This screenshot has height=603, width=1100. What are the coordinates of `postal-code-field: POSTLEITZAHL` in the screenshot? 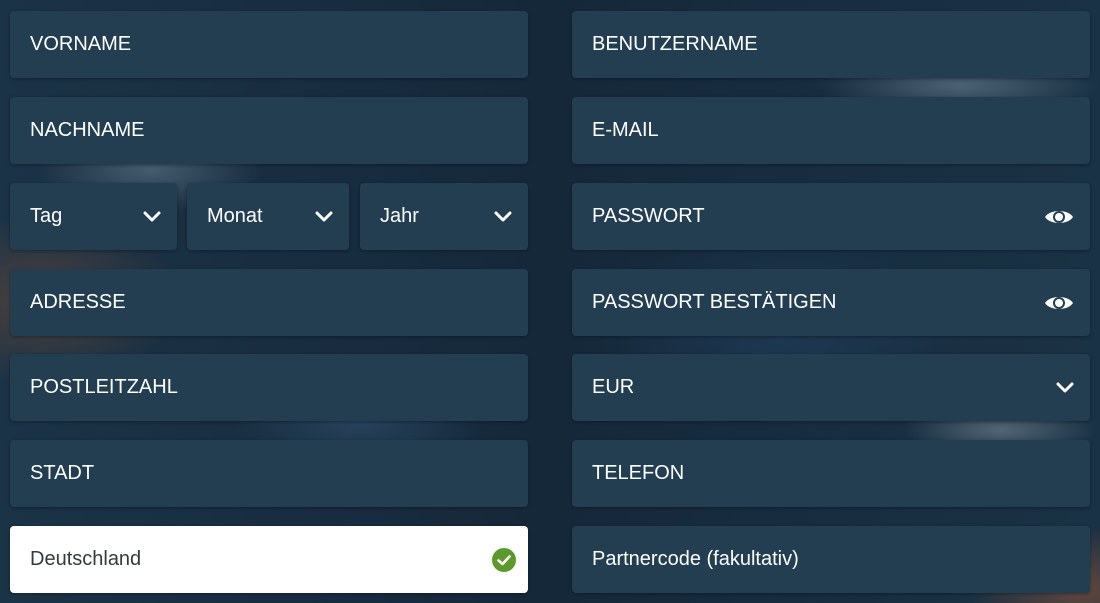 It's located at (269, 387).